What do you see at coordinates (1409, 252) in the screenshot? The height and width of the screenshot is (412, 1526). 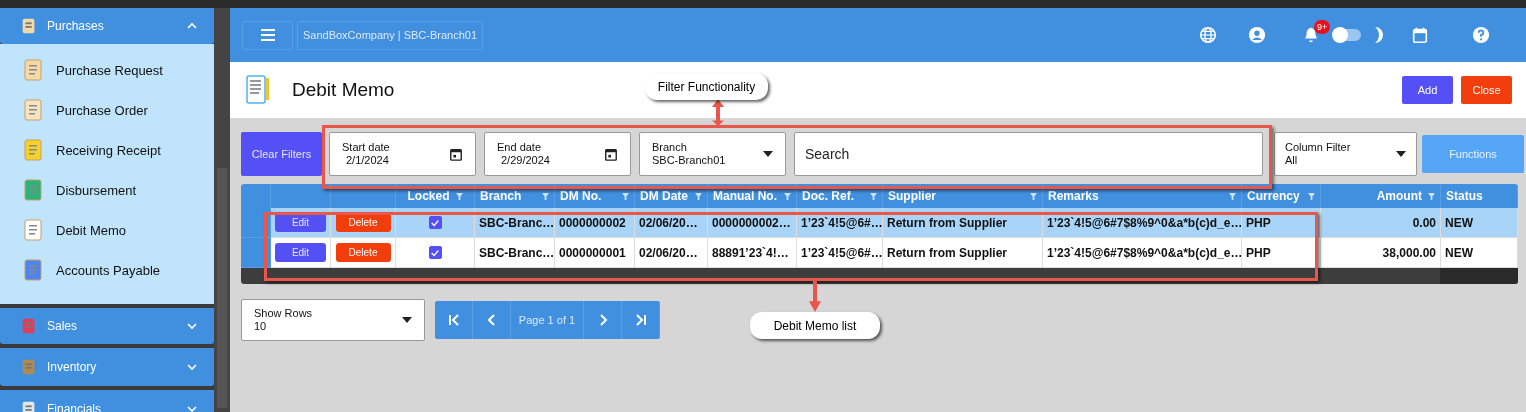 I see `table-cell: 38,000.00` at bounding box center [1409, 252].